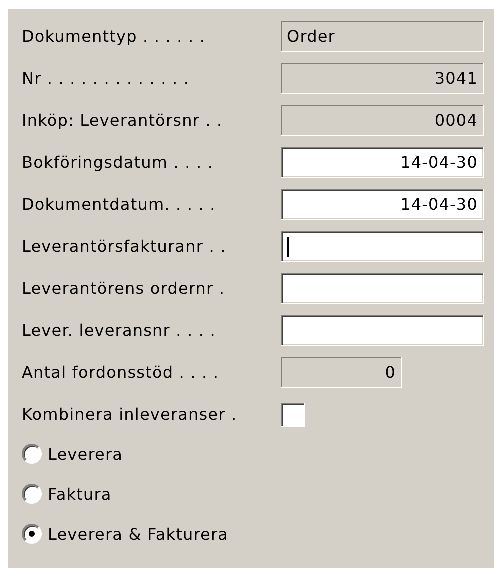  What do you see at coordinates (130, 414) in the screenshot?
I see `field-label: Kombinera inleveranser .` at bounding box center [130, 414].